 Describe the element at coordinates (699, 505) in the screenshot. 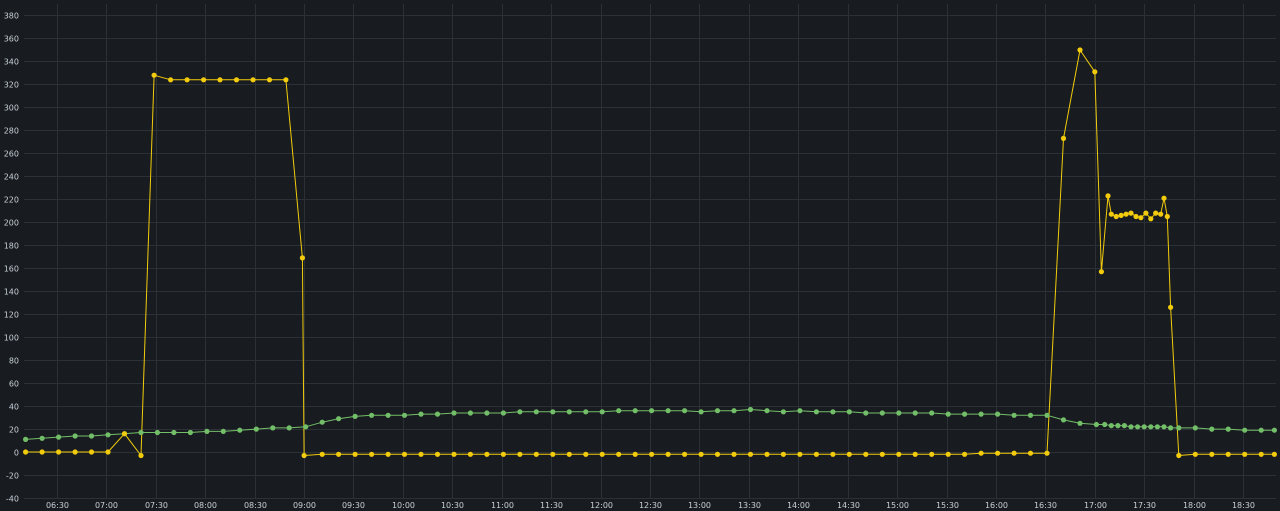

I see `x-tick-label: 13:00` at that location.